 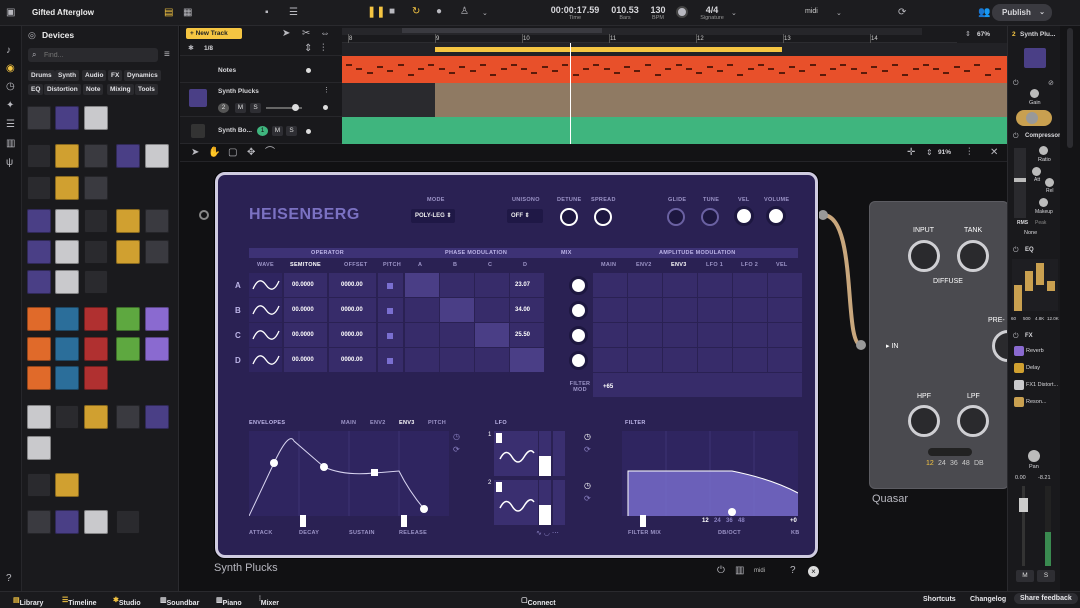 I want to click on crosshair-icon: ✛, so click(x=911, y=153).